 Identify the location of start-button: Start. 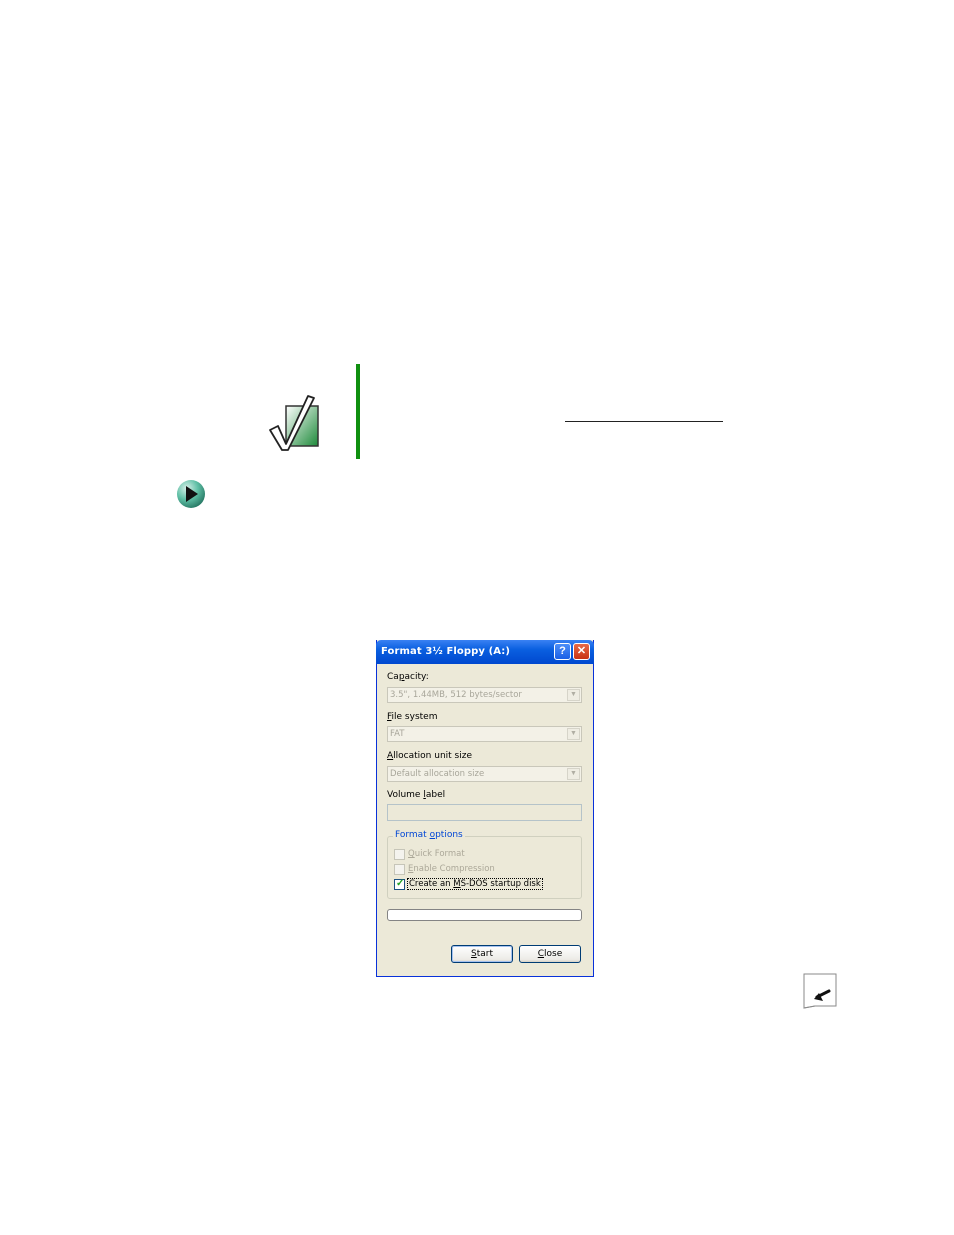
(482, 954).